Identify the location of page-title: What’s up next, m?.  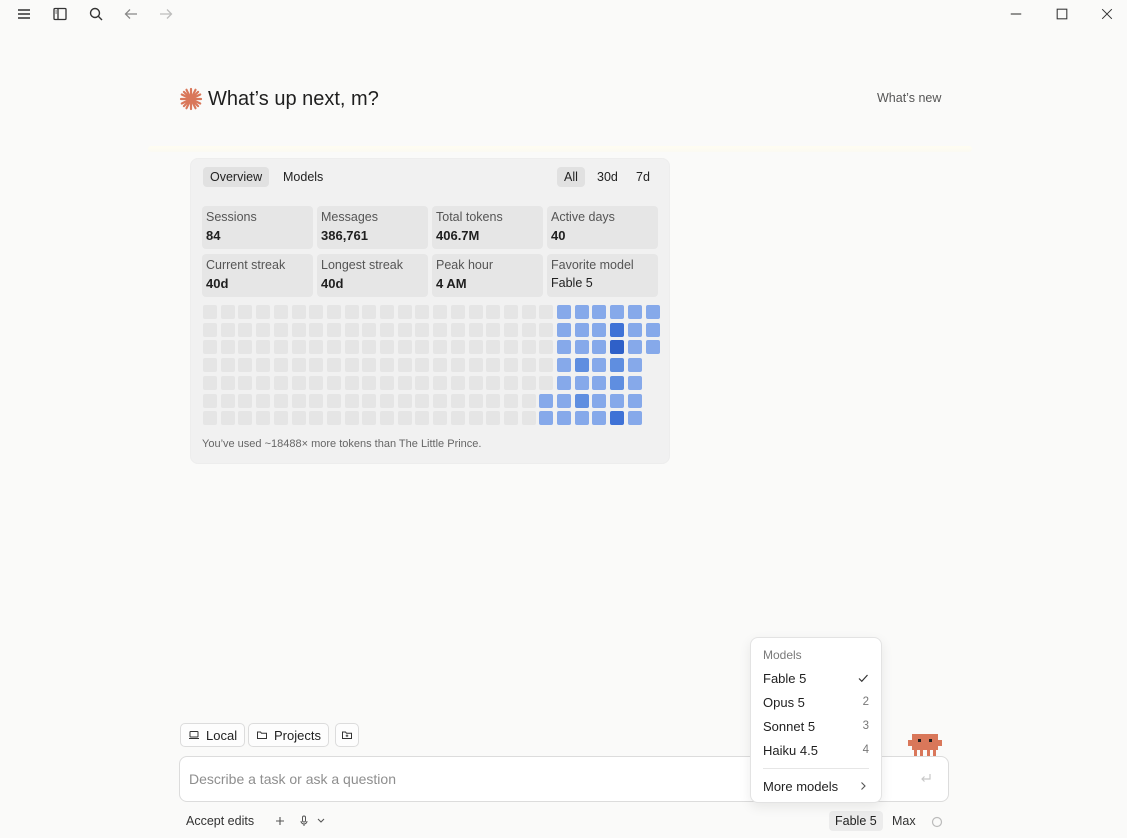
(293, 99).